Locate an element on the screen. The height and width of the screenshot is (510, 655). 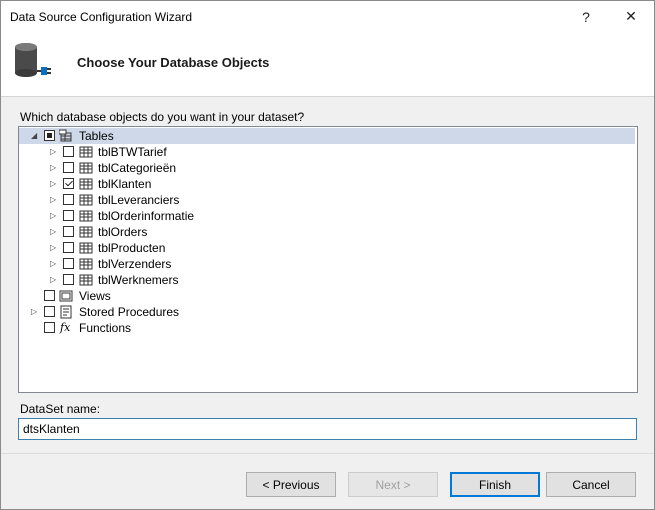
tree-item-label: tblProducten is located at coordinates (132, 248).